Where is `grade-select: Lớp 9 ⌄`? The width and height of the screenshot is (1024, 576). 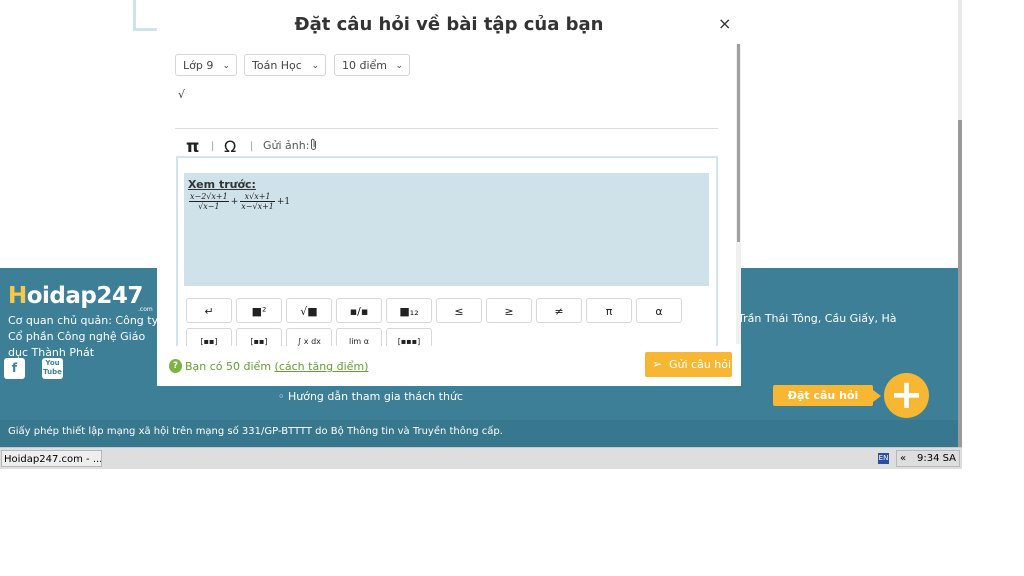
grade-select: Lớp 9 ⌄ is located at coordinates (206, 65).